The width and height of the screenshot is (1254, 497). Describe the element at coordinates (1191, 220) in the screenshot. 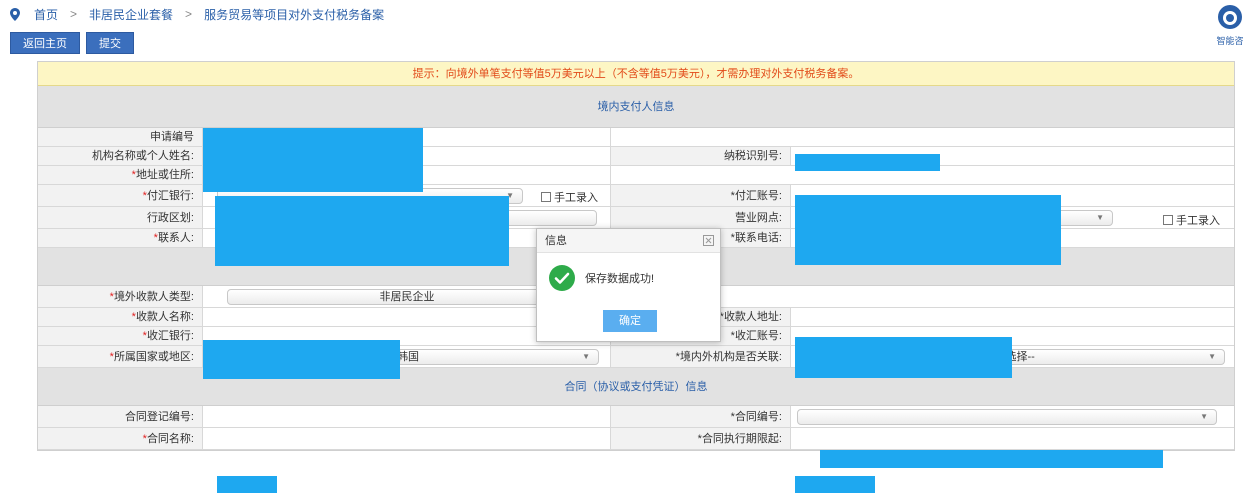

I see `manual-entry-checkbox-2: 手工录入` at that location.